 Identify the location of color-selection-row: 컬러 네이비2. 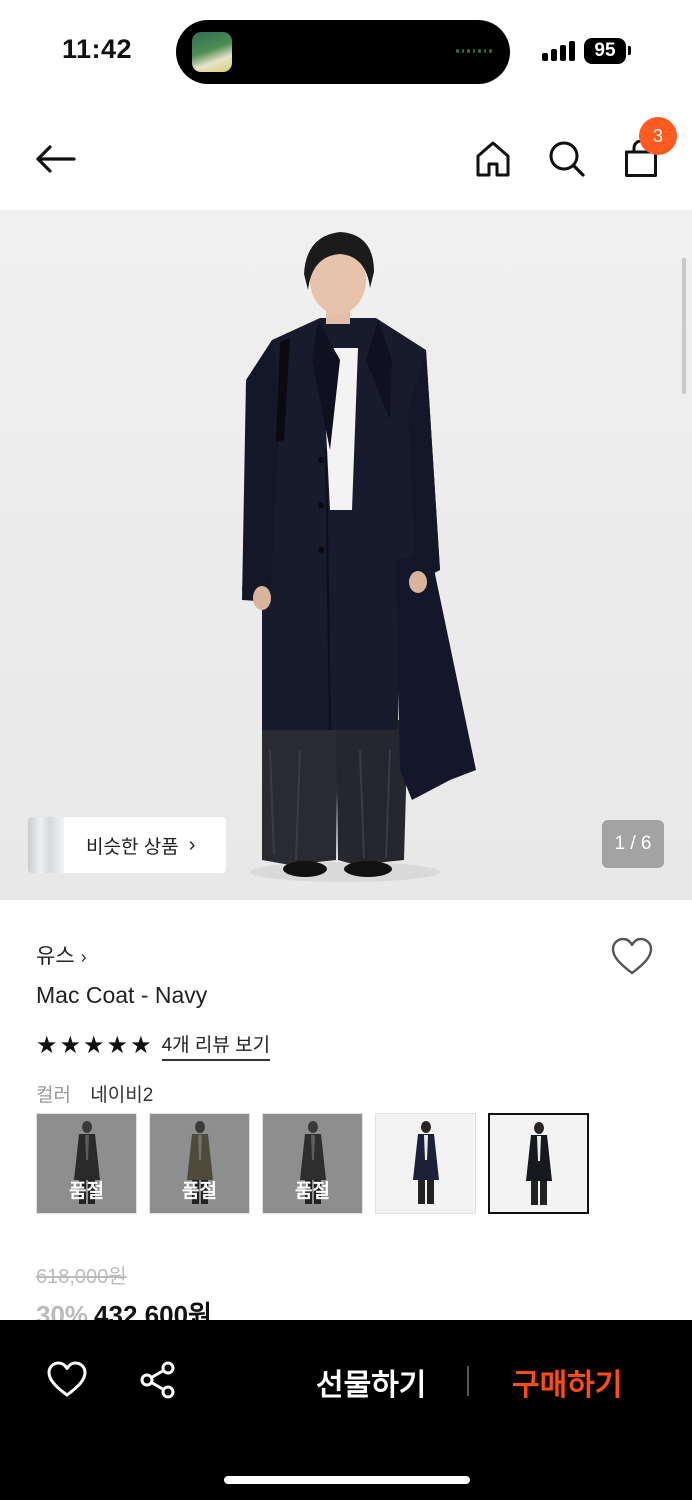
(94, 1093).